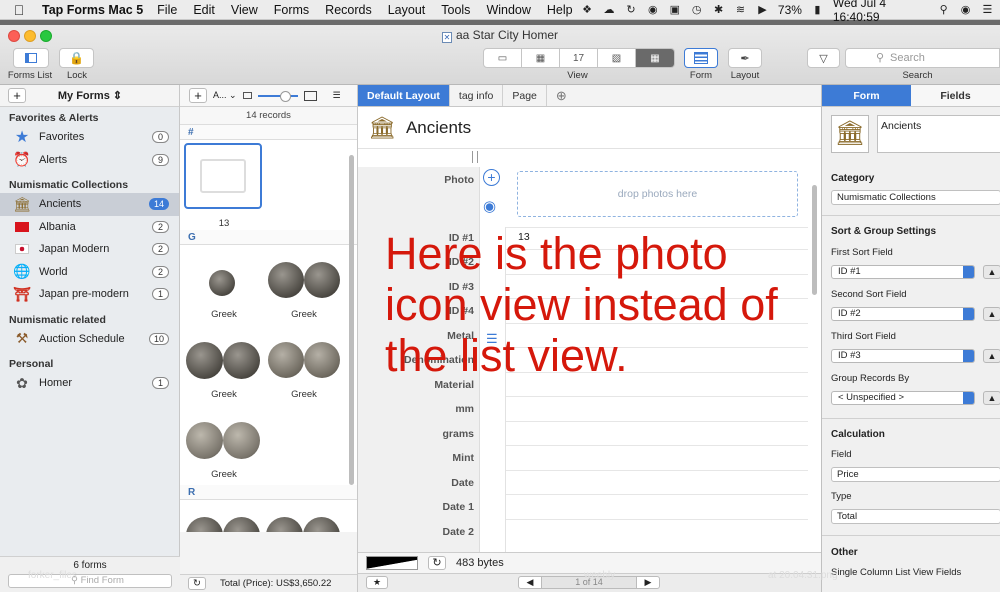 The image size is (1000, 592). I want to click on menu-file: File, so click(167, 10).